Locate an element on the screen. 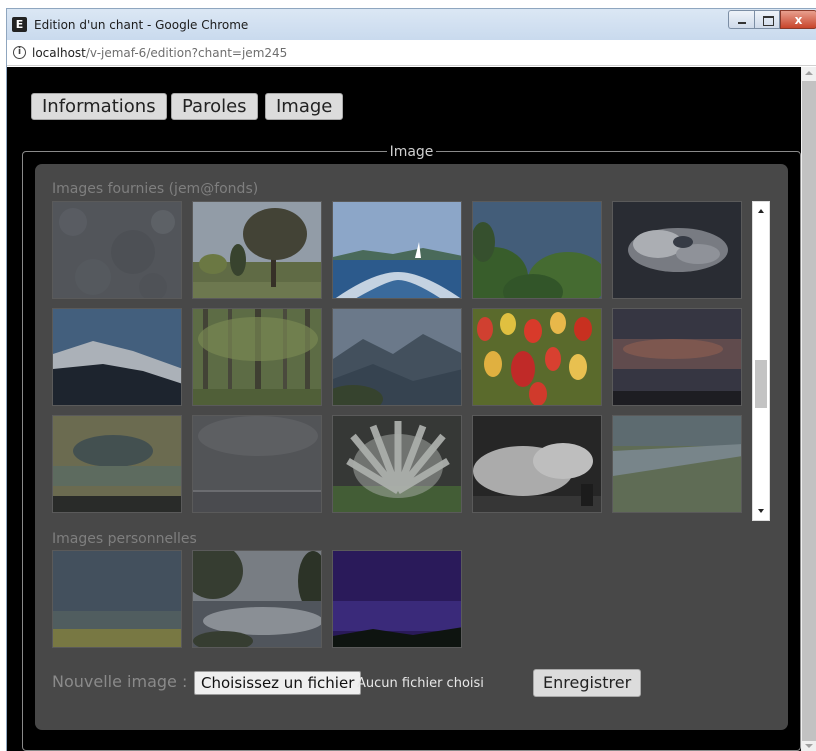  url-path: /v-jemaf-6/edition?chant=jem245 is located at coordinates (186, 53).